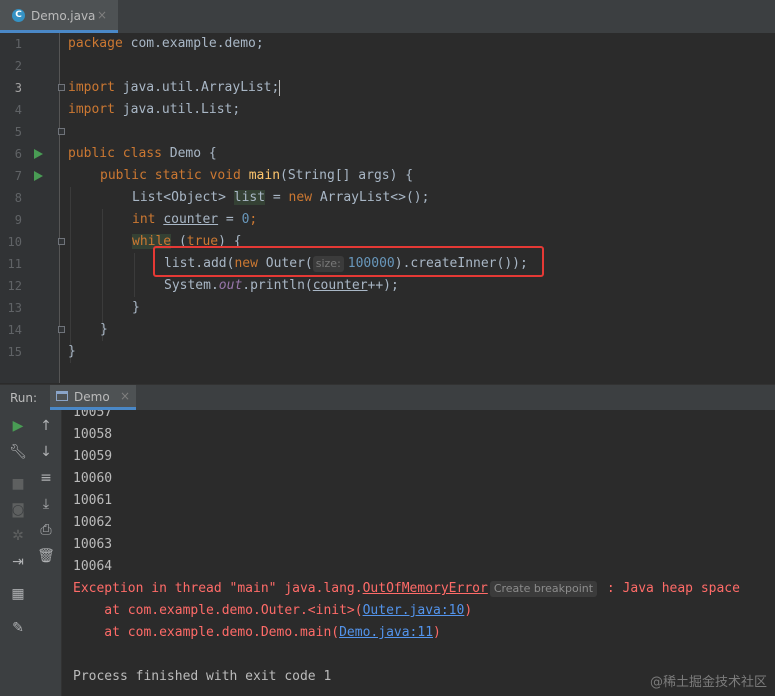 The width and height of the screenshot is (775, 696). What do you see at coordinates (18, 594) in the screenshot?
I see `layout-icon: ▦` at bounding box center [18, 594].